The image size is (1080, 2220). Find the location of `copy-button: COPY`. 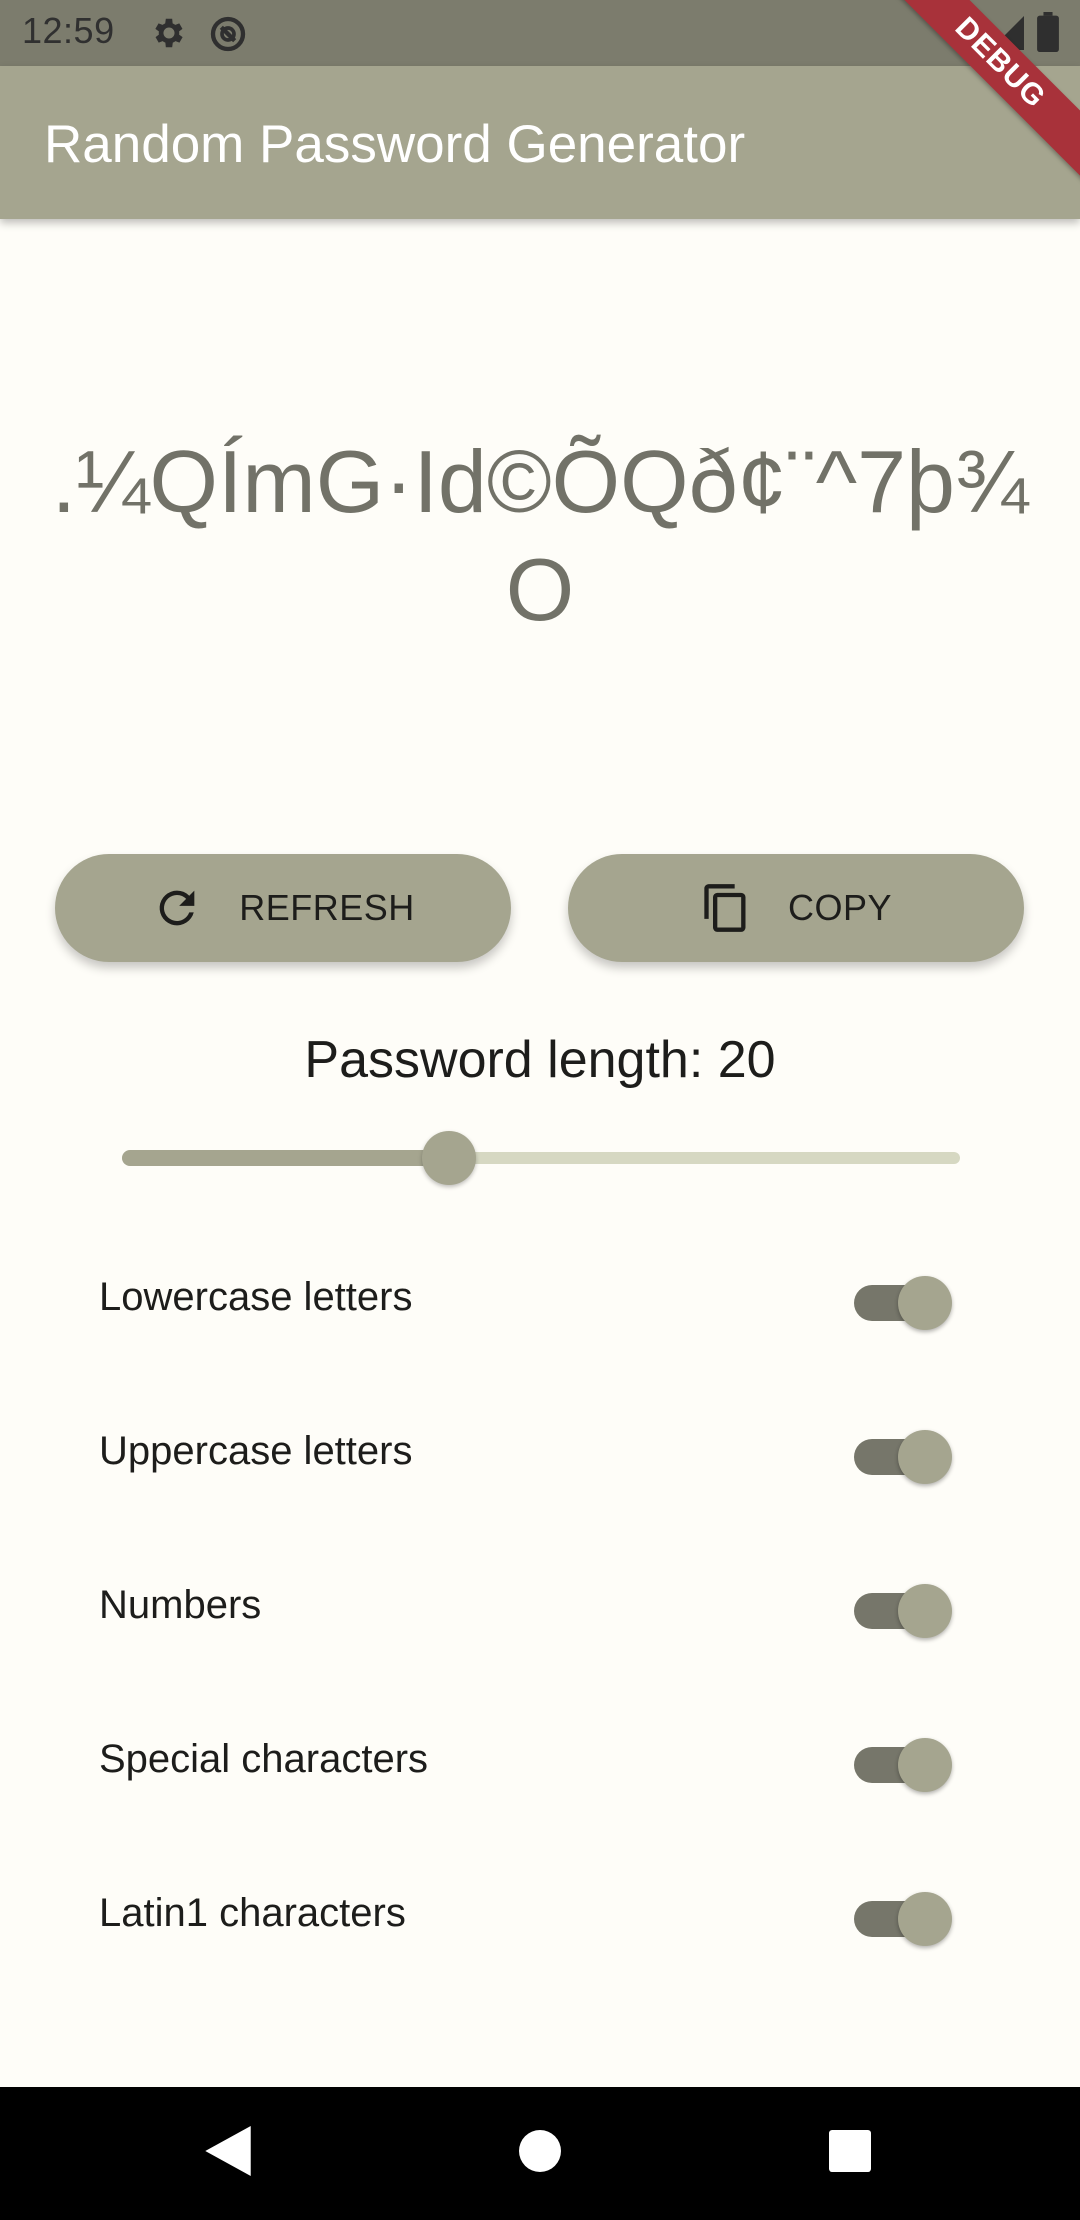

copy-button: COPY is located at coordinates (796, 908).